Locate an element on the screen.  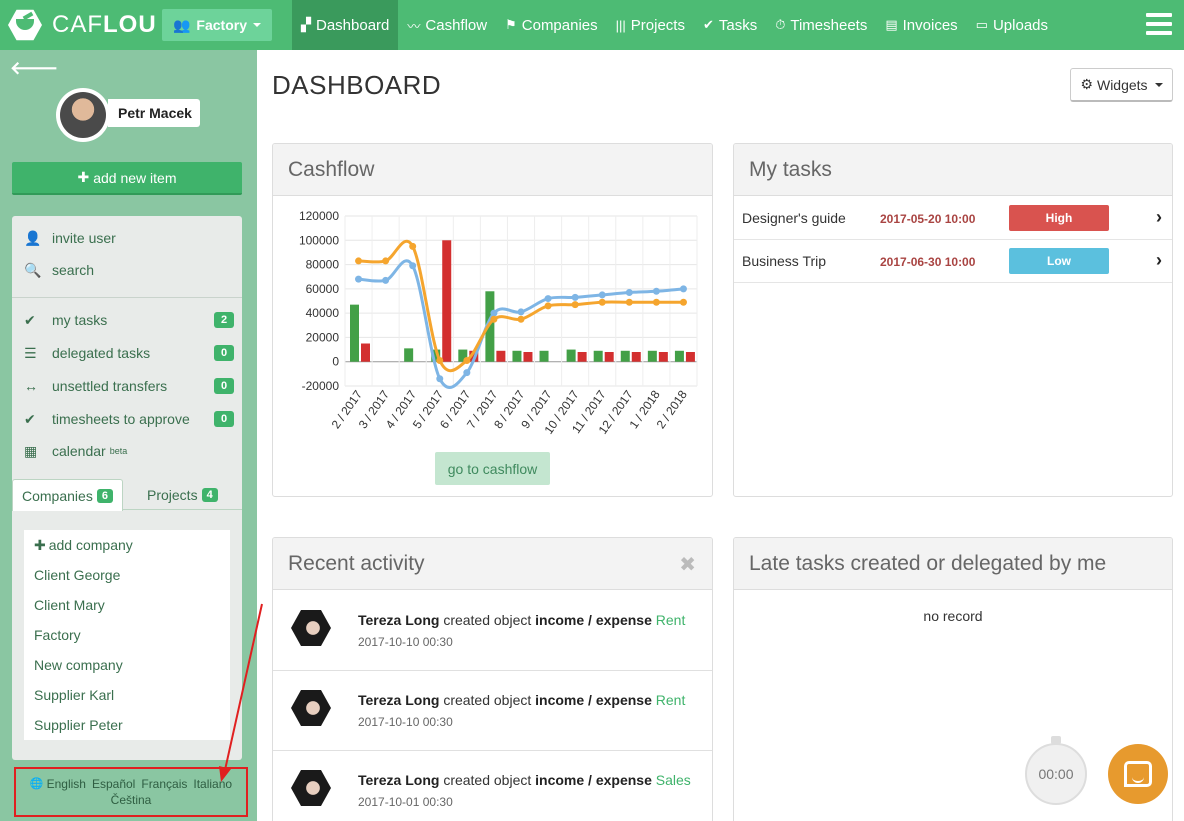
add-company-label: add company is located at coordinates (90, 545).